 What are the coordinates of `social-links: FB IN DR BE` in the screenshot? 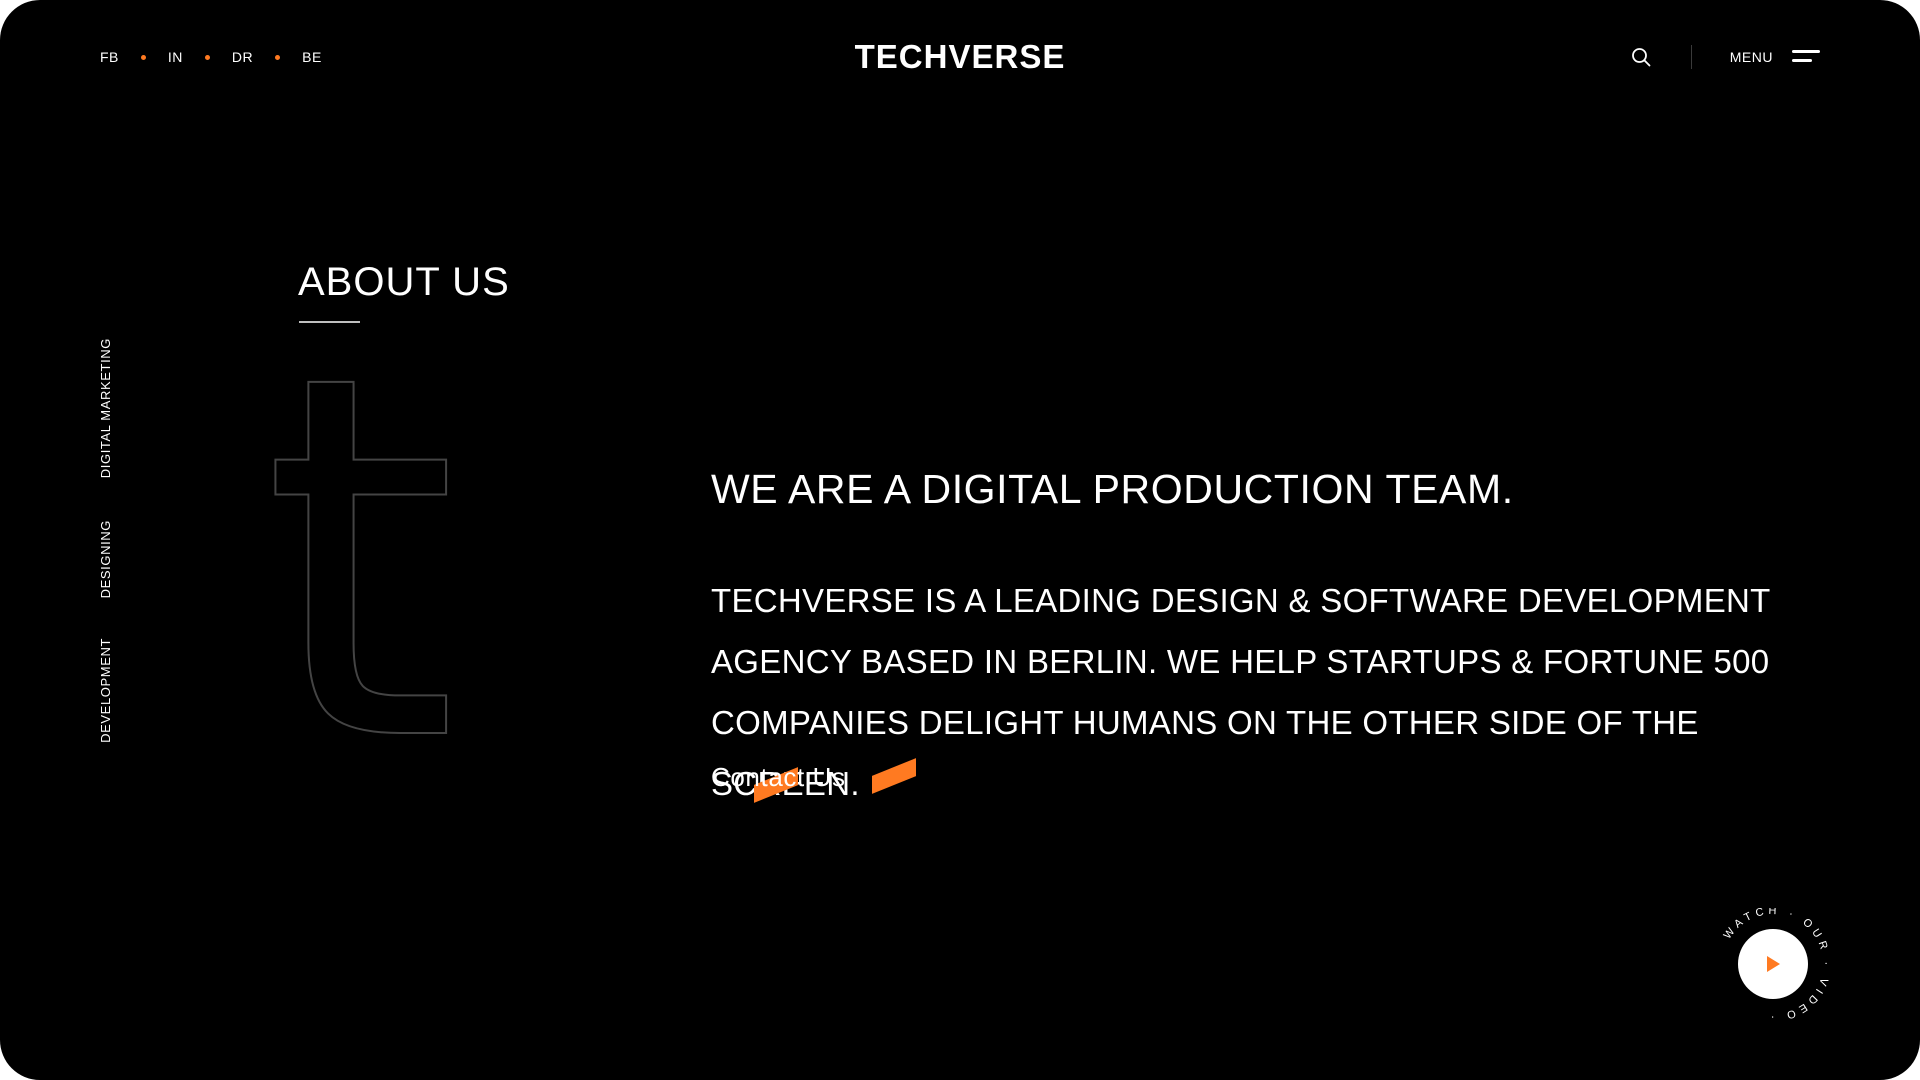 It's located at (211, 57).